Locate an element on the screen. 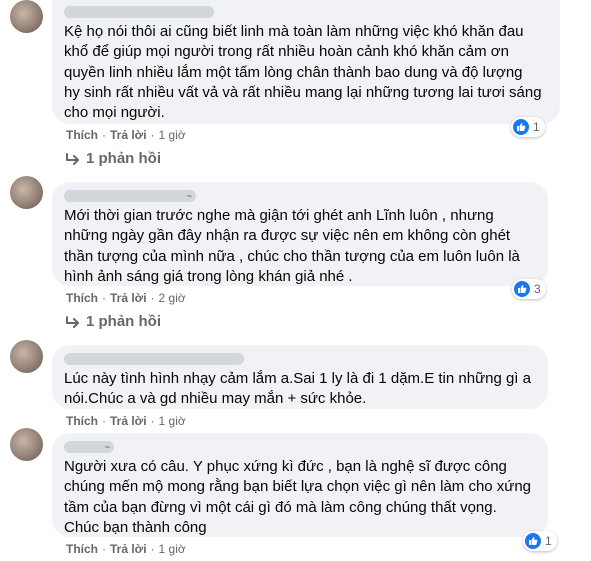  reaction-count: 3 is located at coordinates (529, 289).